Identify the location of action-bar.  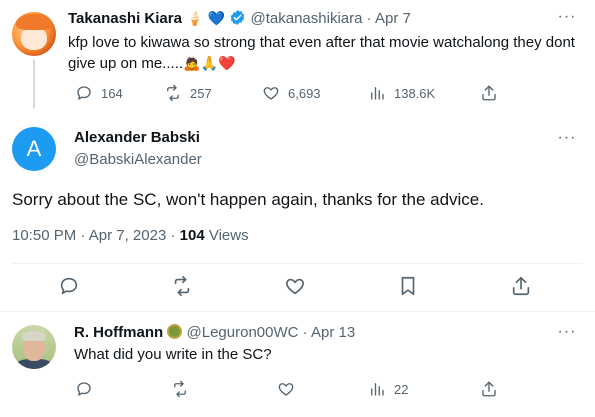
(297, 286).